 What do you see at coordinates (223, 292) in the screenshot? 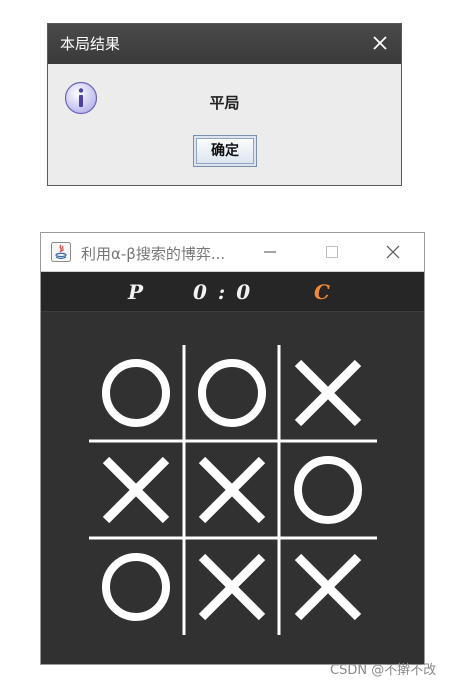
I see `score-value: 0` at bounding box center [223, 292].